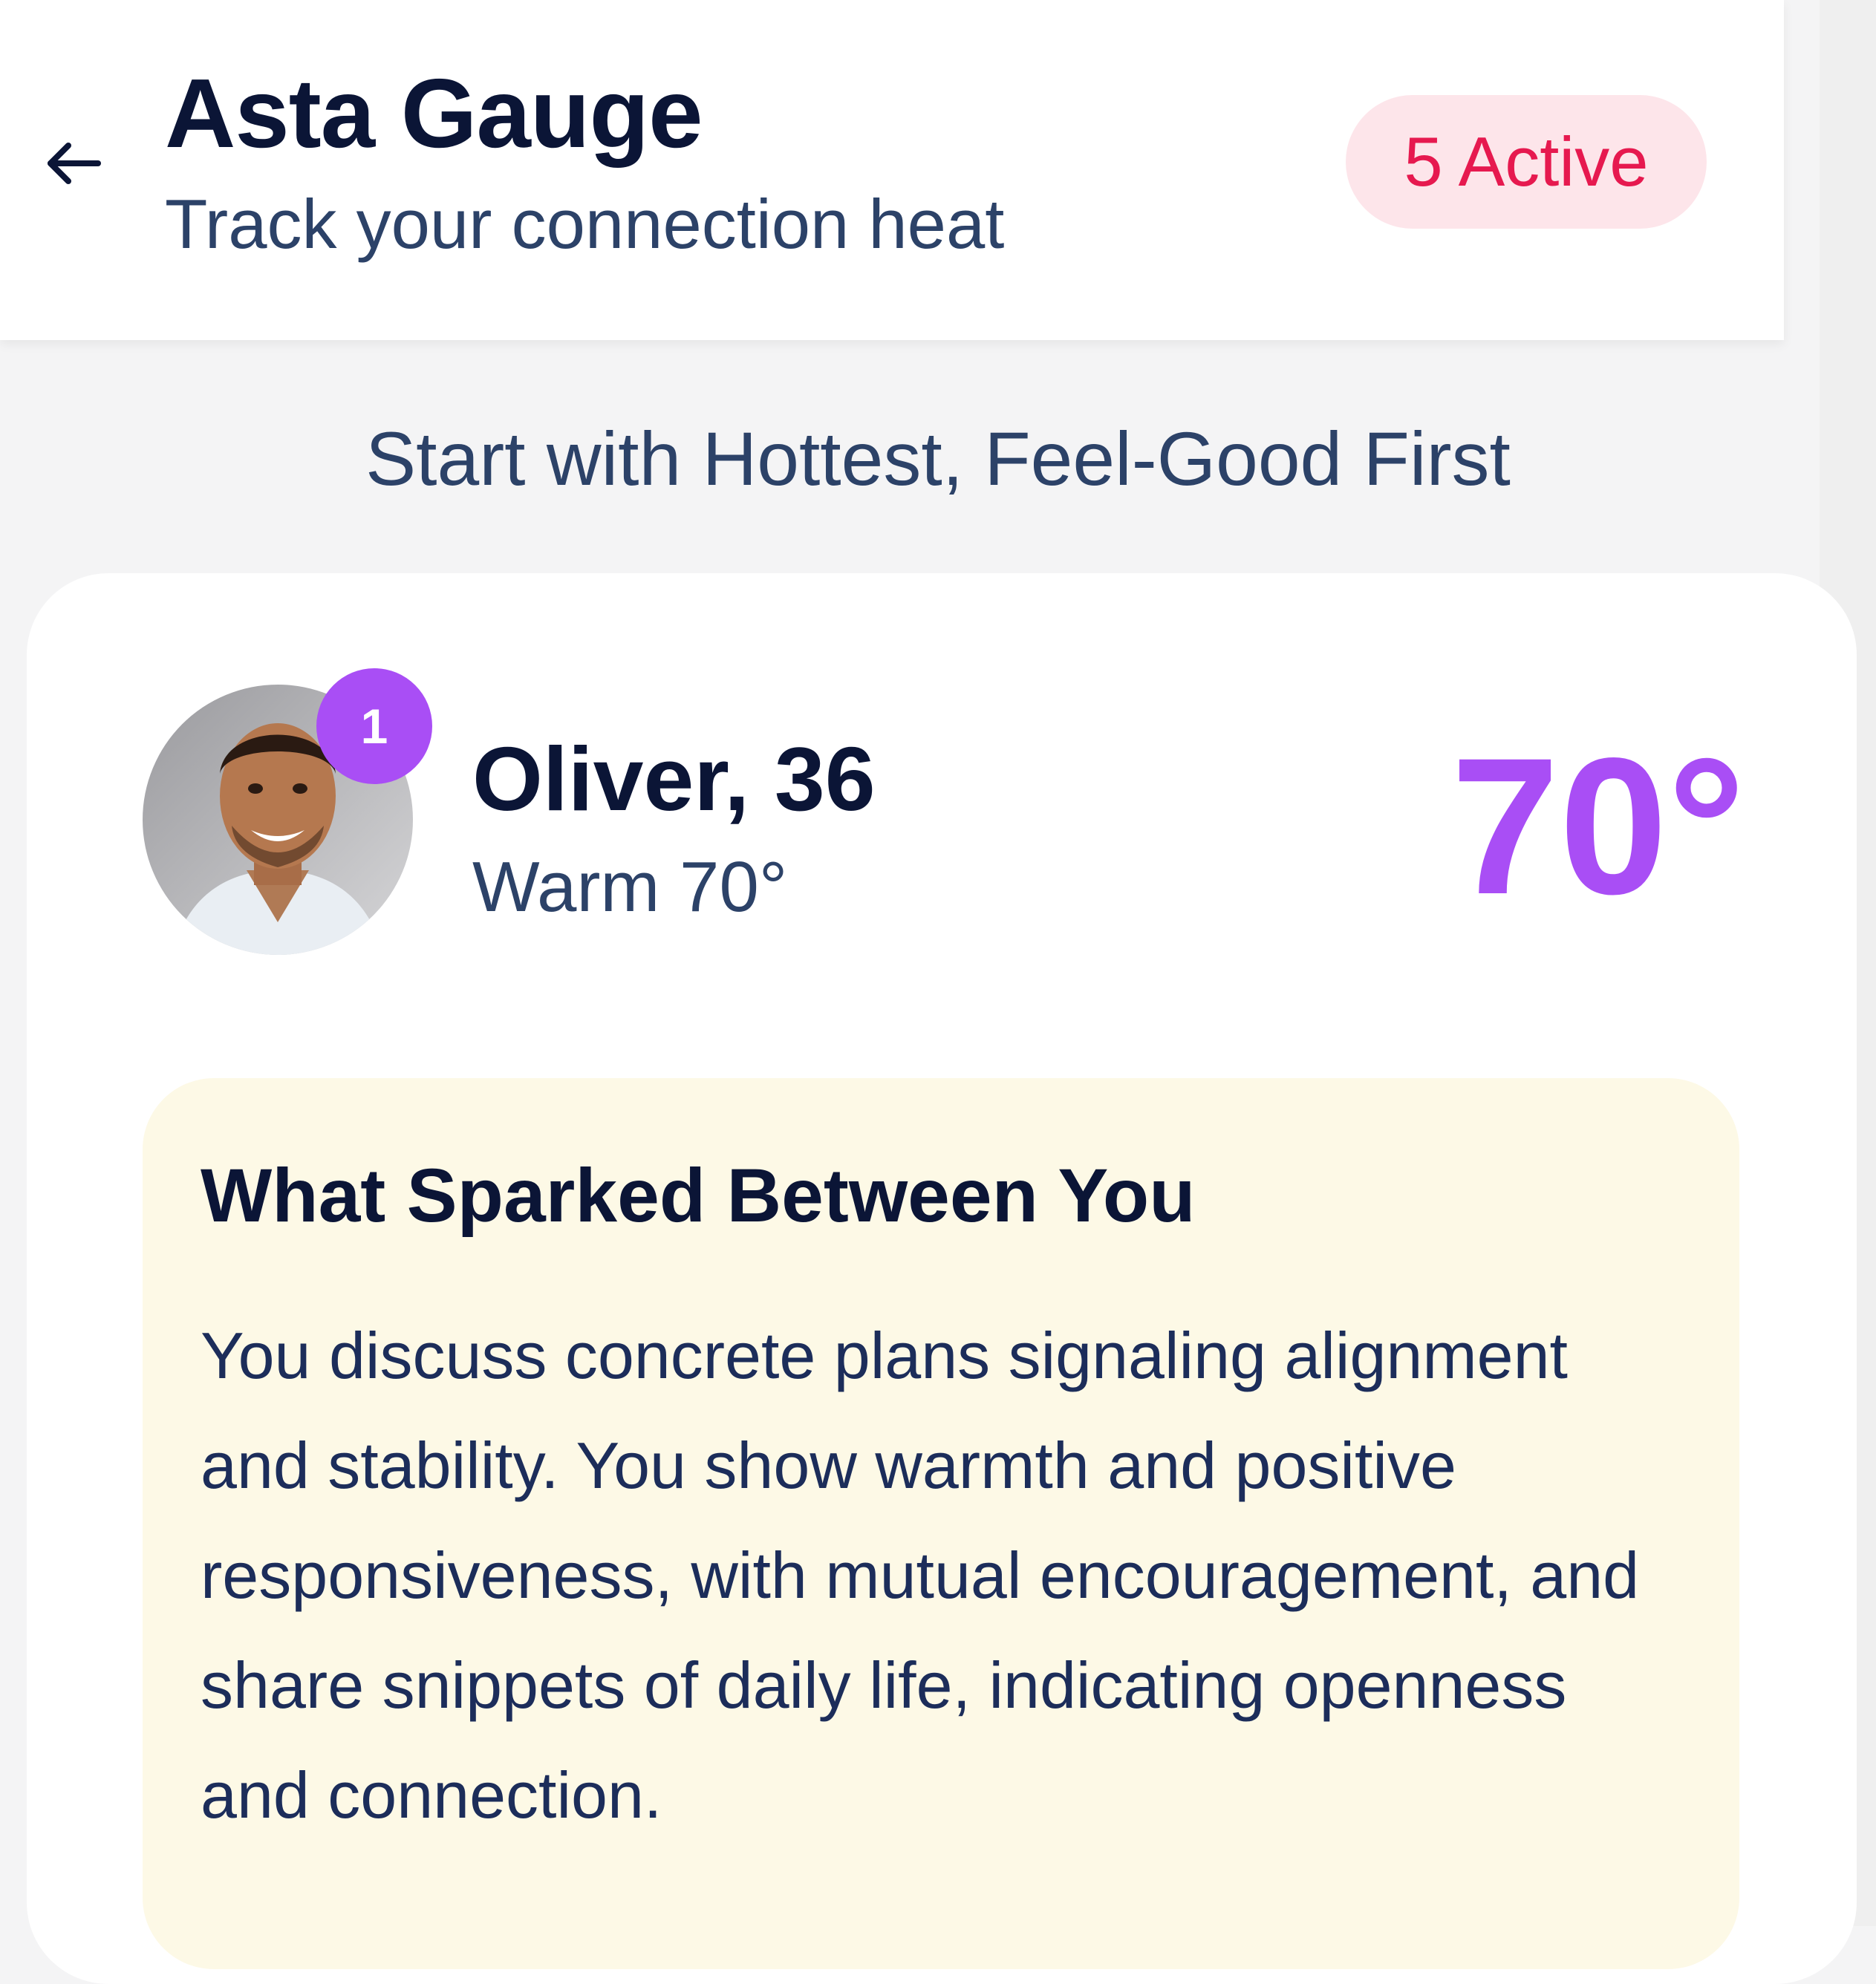 The width and height of the screenshot is (1876, 1984). I want to click on active-count-badge: 5 Active, so click(1526, 162).